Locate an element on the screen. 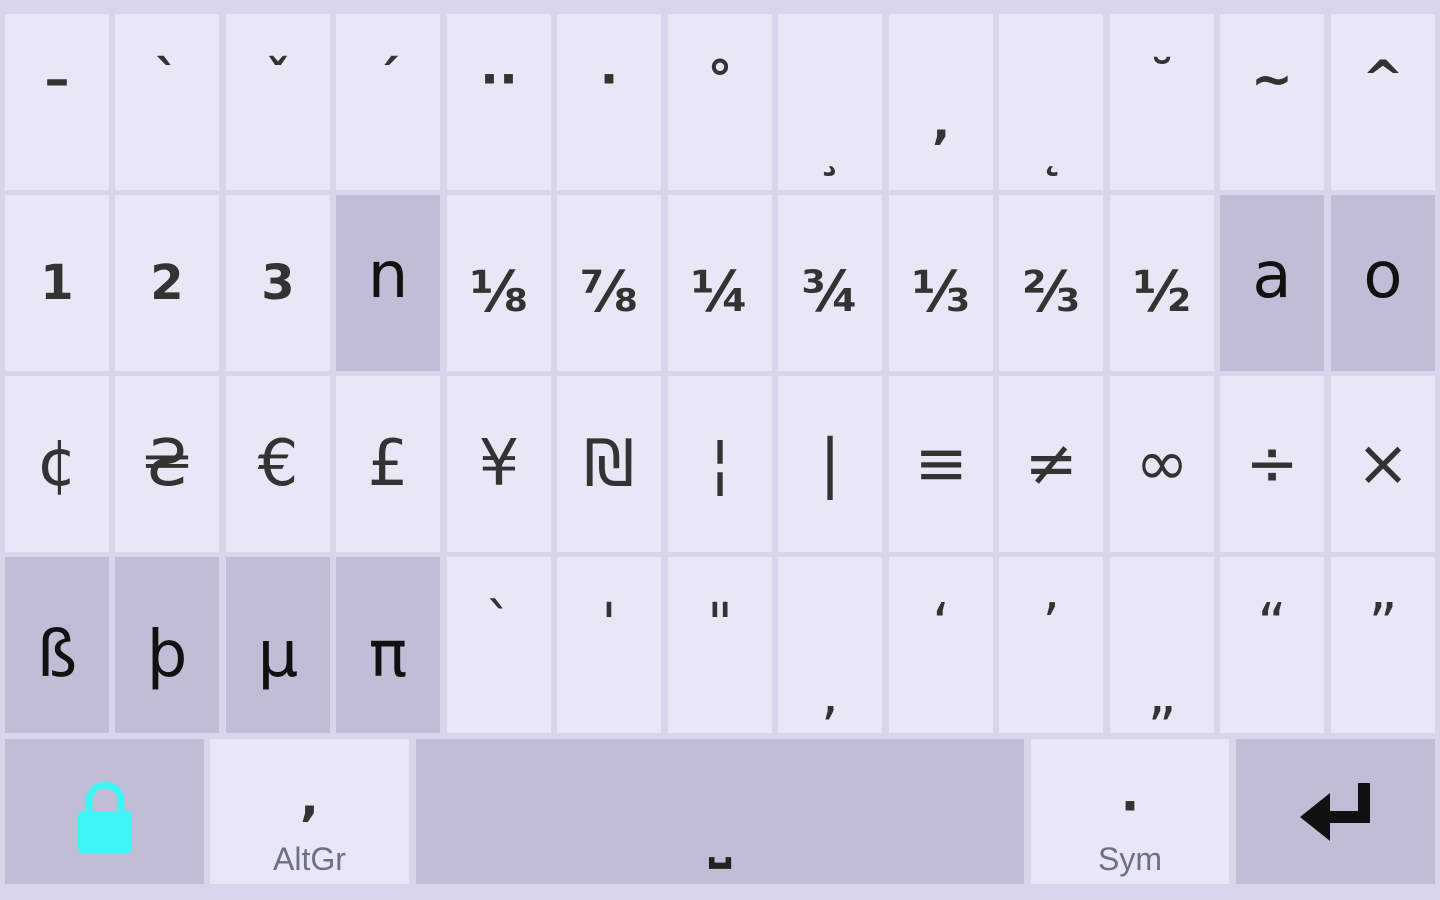  key-apostrophe: ' is located at coordinates (609, 645).